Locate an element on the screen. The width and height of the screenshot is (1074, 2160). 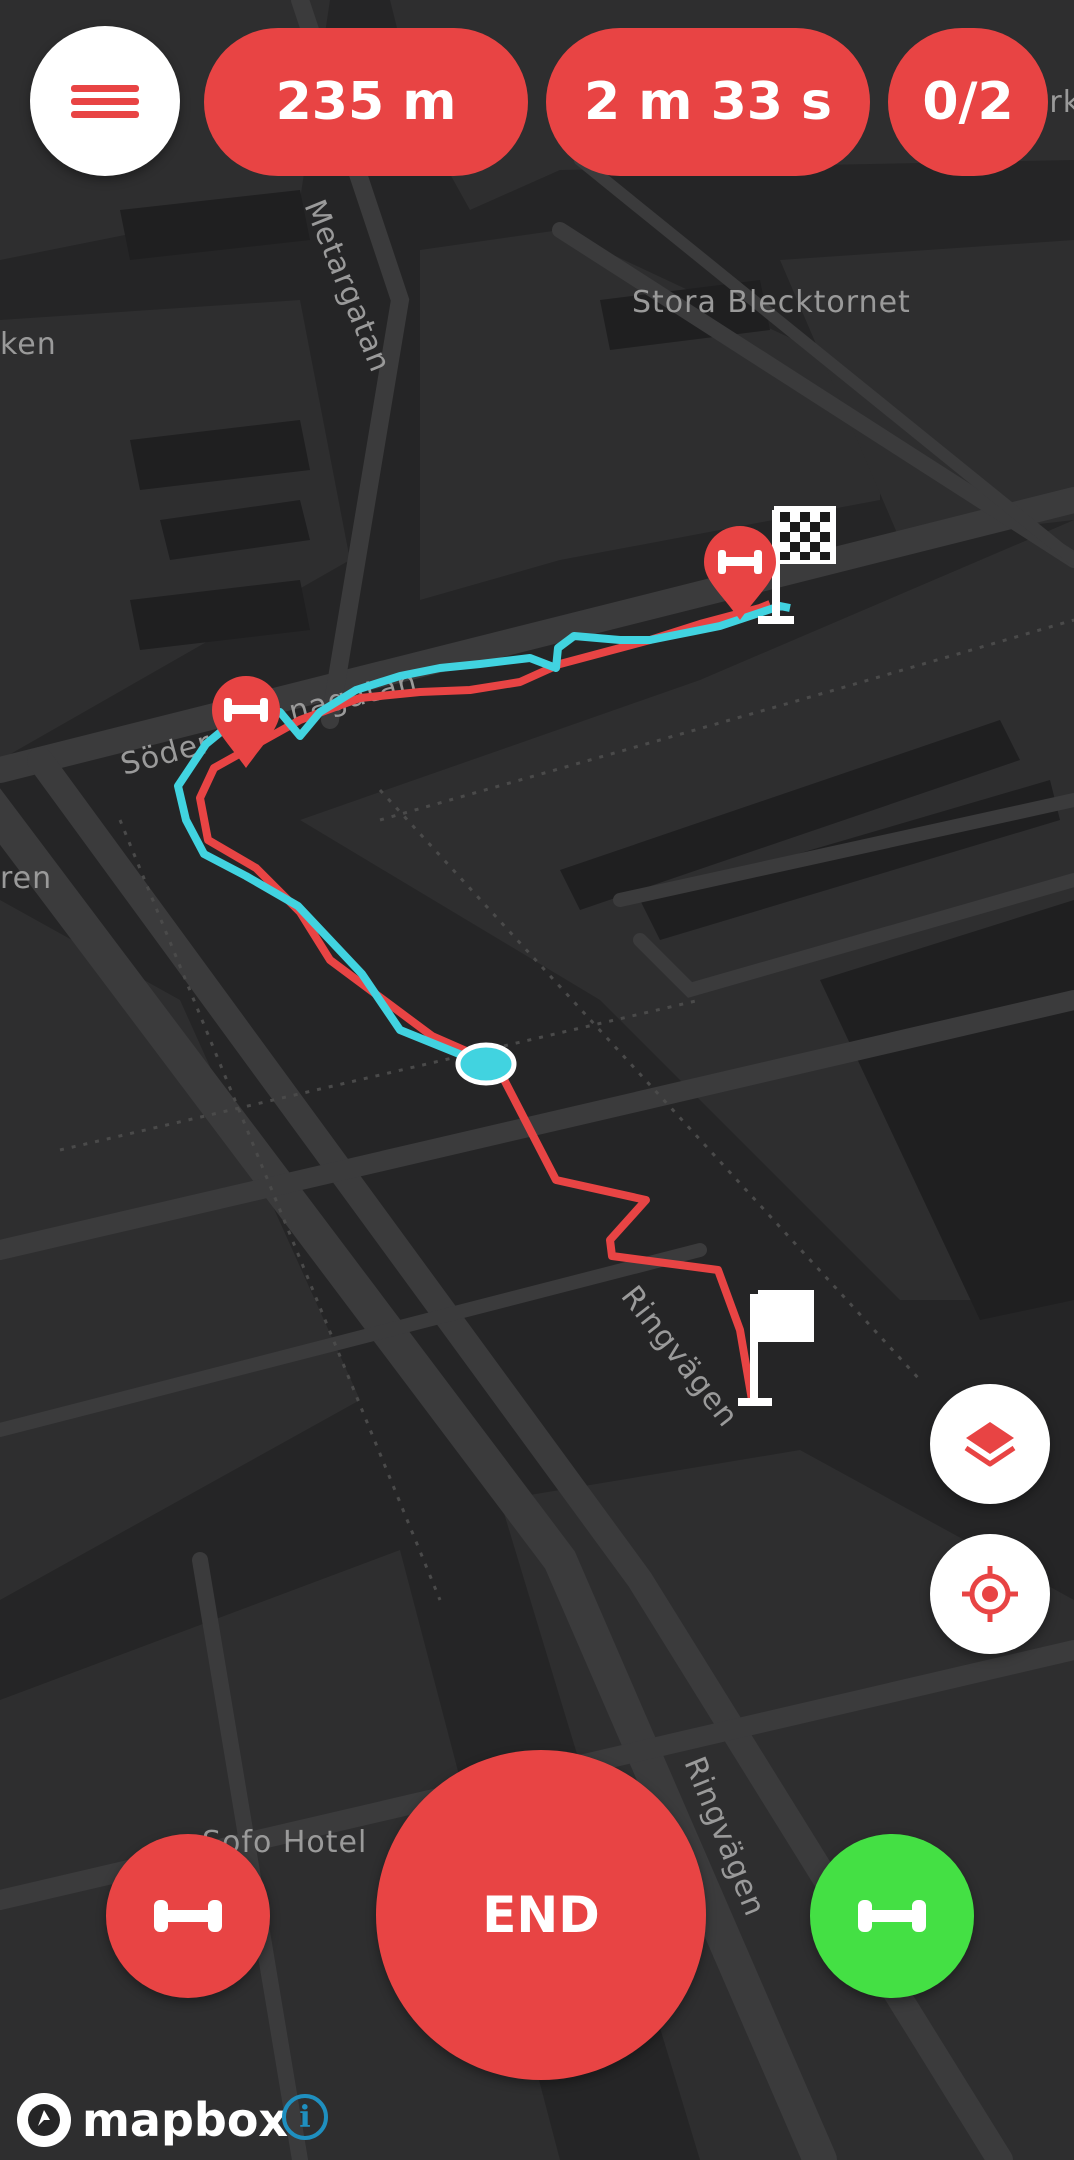
crosshair-icon is located at coordinates (990, 1594).